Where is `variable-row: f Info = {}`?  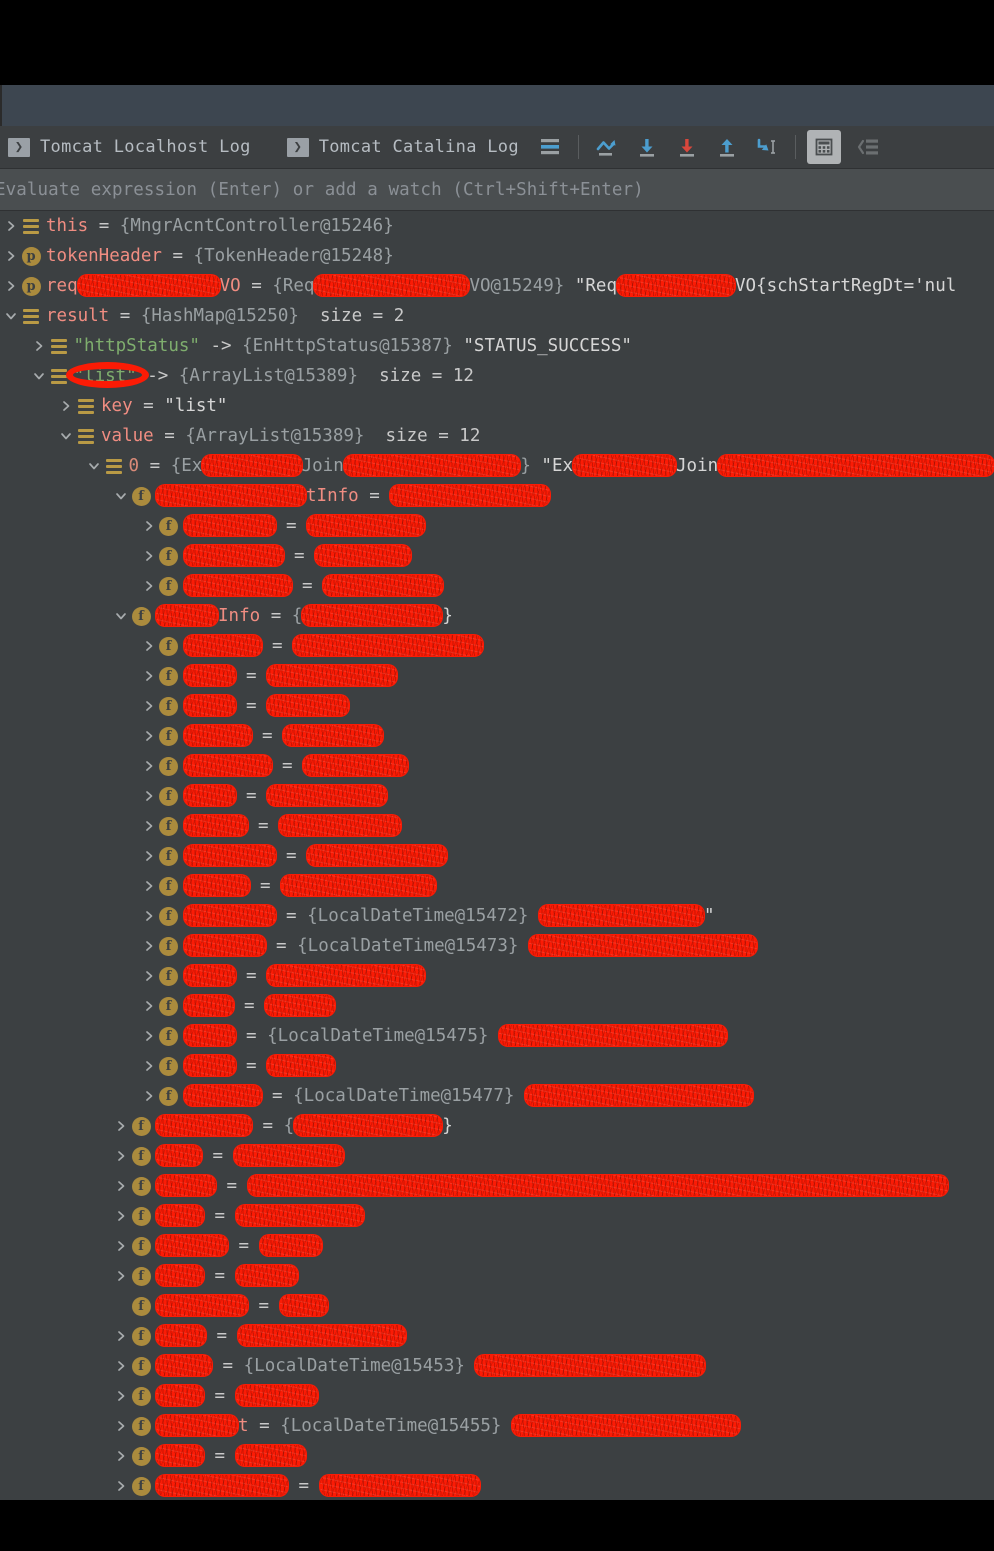
variable-row: f Info = {} is located at coordinates (497, 616).